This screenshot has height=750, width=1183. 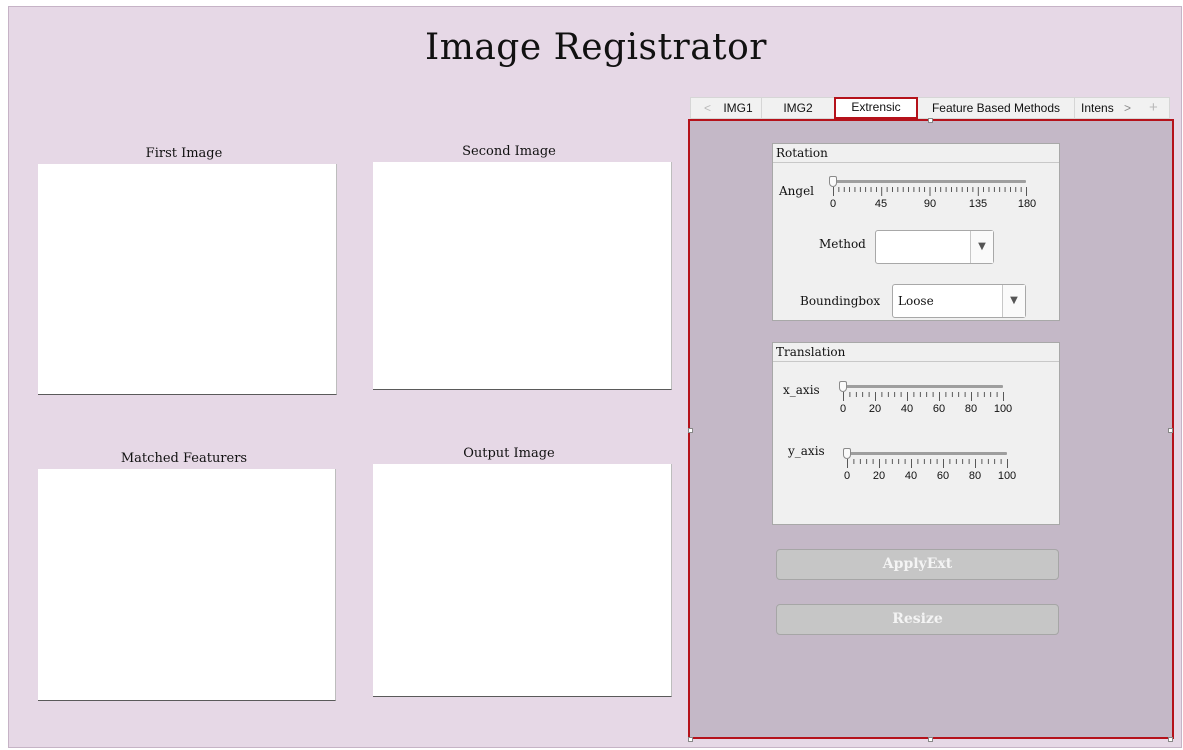 I want to click on output-image-label: Output Image, so click(x=509, y=453).